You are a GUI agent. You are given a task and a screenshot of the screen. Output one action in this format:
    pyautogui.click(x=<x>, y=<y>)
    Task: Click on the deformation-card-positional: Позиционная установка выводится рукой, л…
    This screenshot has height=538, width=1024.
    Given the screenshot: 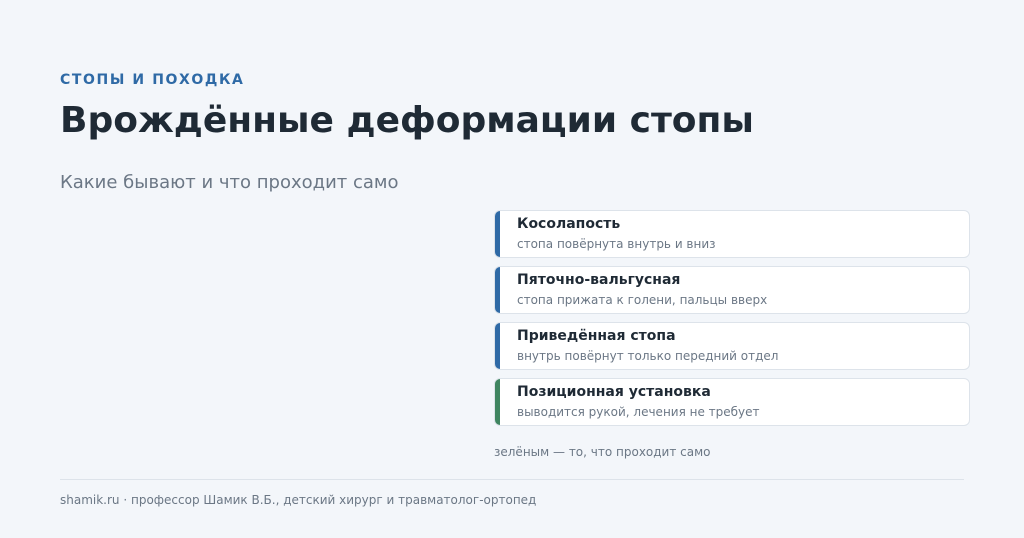 What is the action you would take?
    pyautogui.click(x=732, y=402)
    